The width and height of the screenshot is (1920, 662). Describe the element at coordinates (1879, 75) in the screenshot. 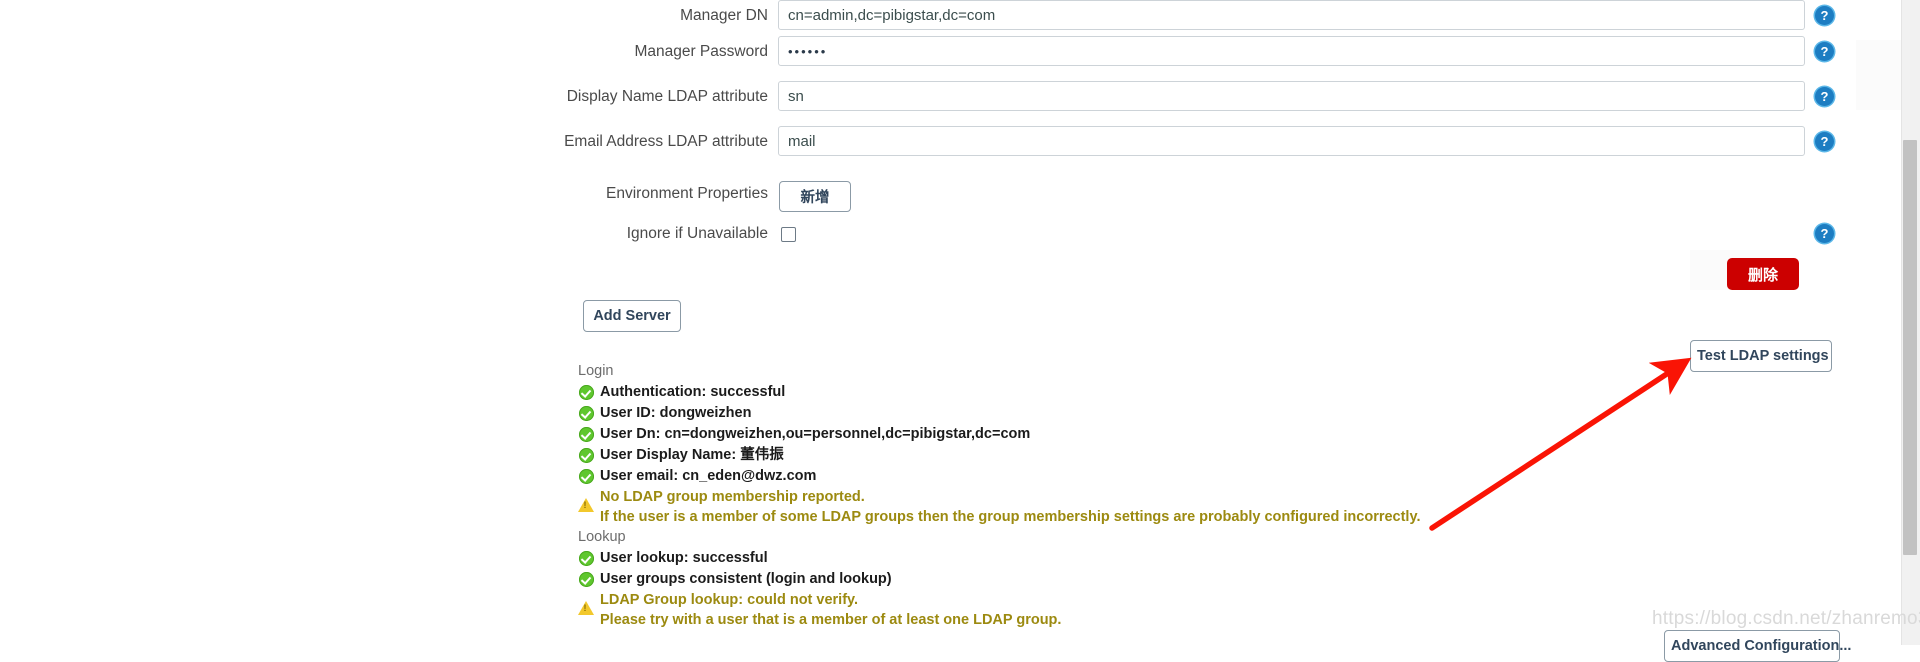

I see `page-artifact` at that location.